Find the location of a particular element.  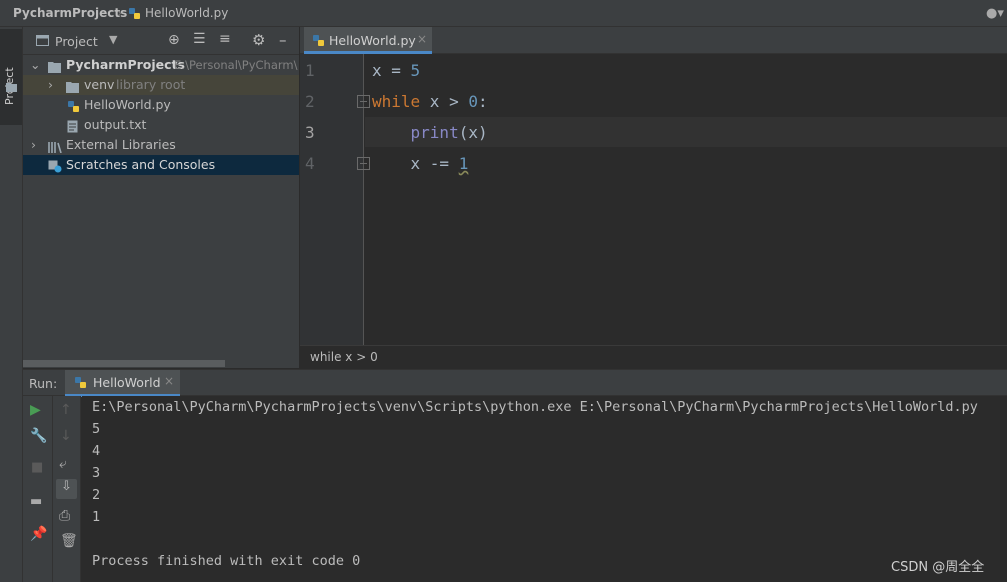

editor-tab-helloworld: HelloWorld.py × is located at coordinates (368, 40).